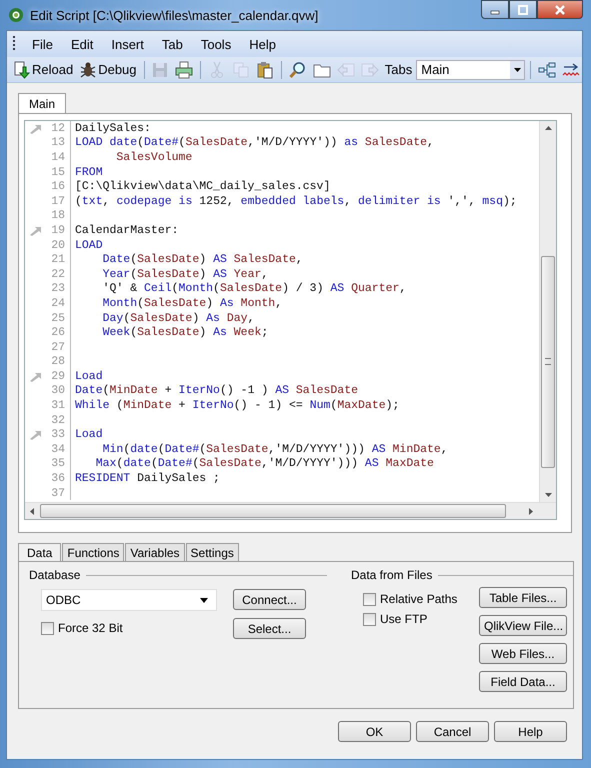  Describe the element at coordinates (129, 600) in the screenshot. I see `database-dropdown: ODBC` at that location.